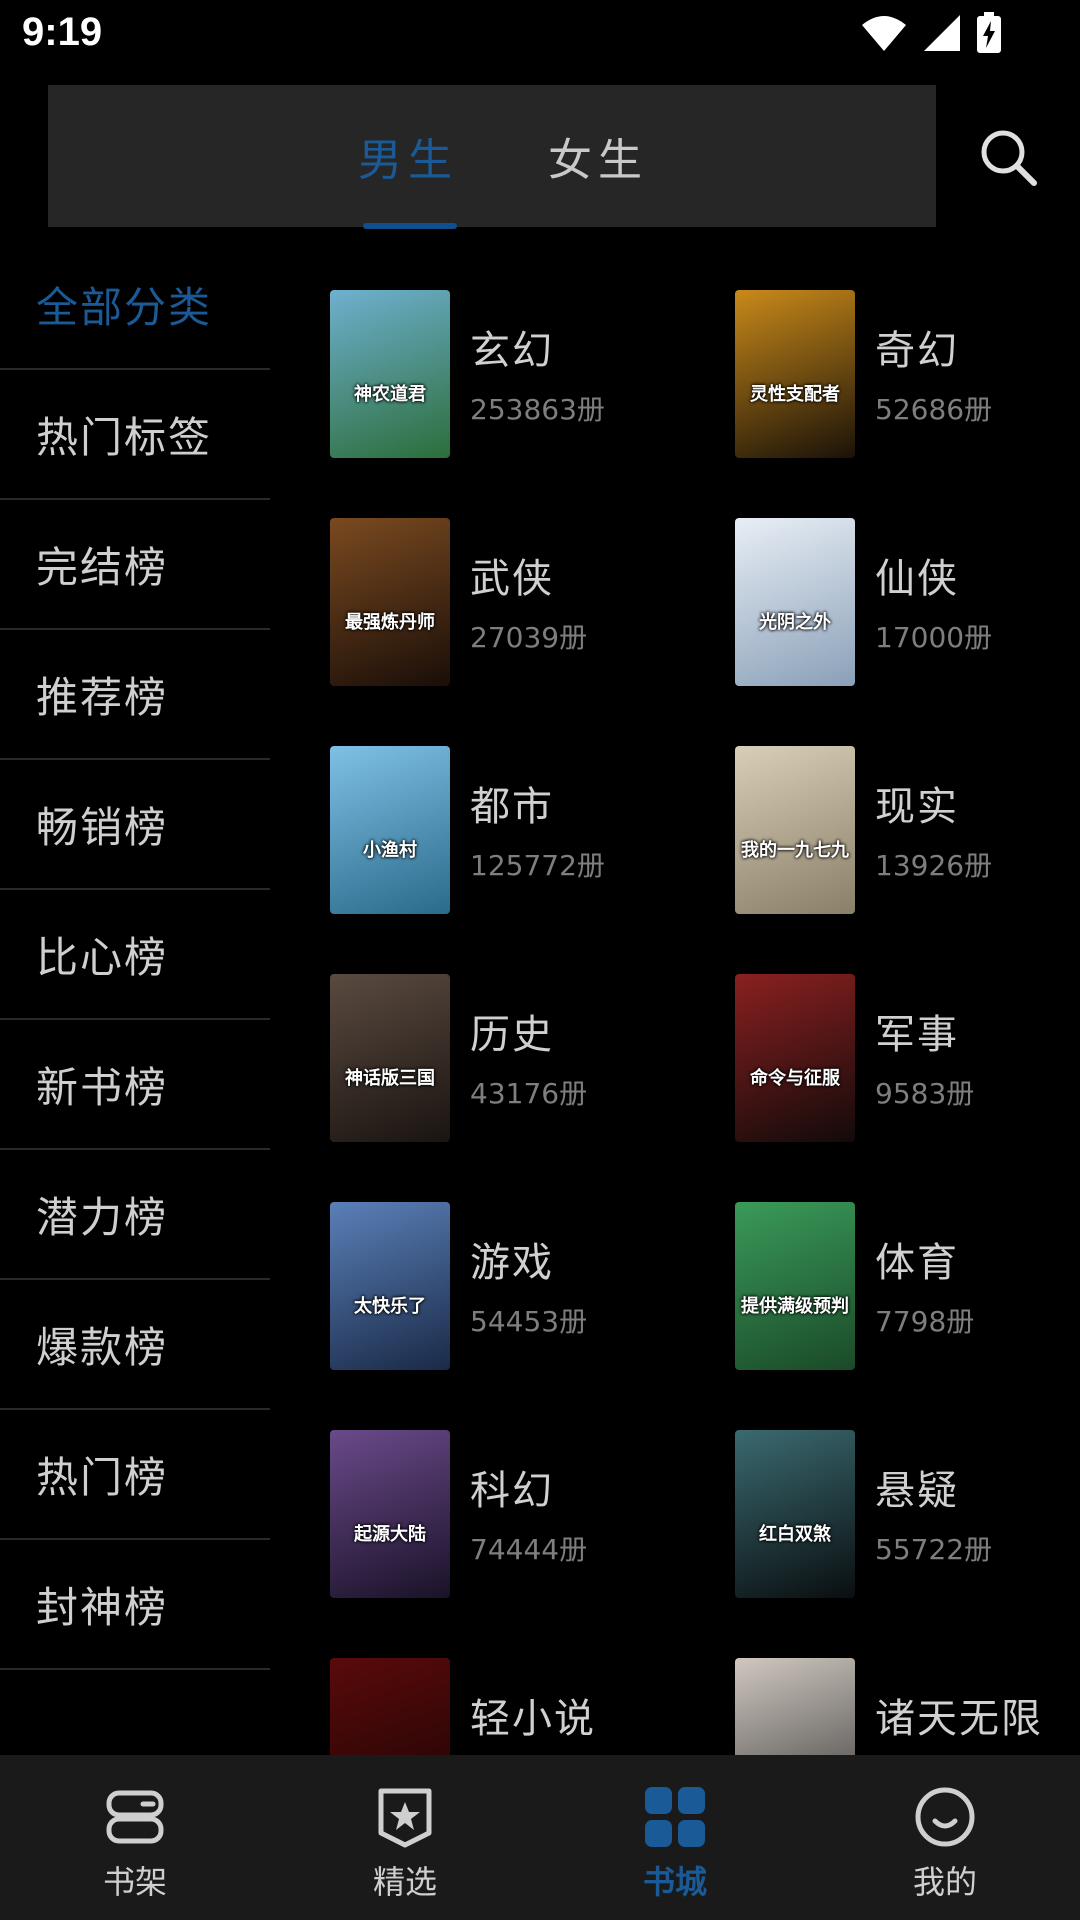 Image resolution: width=1080 pixels, height=1920 pixels. What do you see at coordinates (675, 1817) in the screenshot?
I see `grid-icon` at bounding box center [675, 1817].